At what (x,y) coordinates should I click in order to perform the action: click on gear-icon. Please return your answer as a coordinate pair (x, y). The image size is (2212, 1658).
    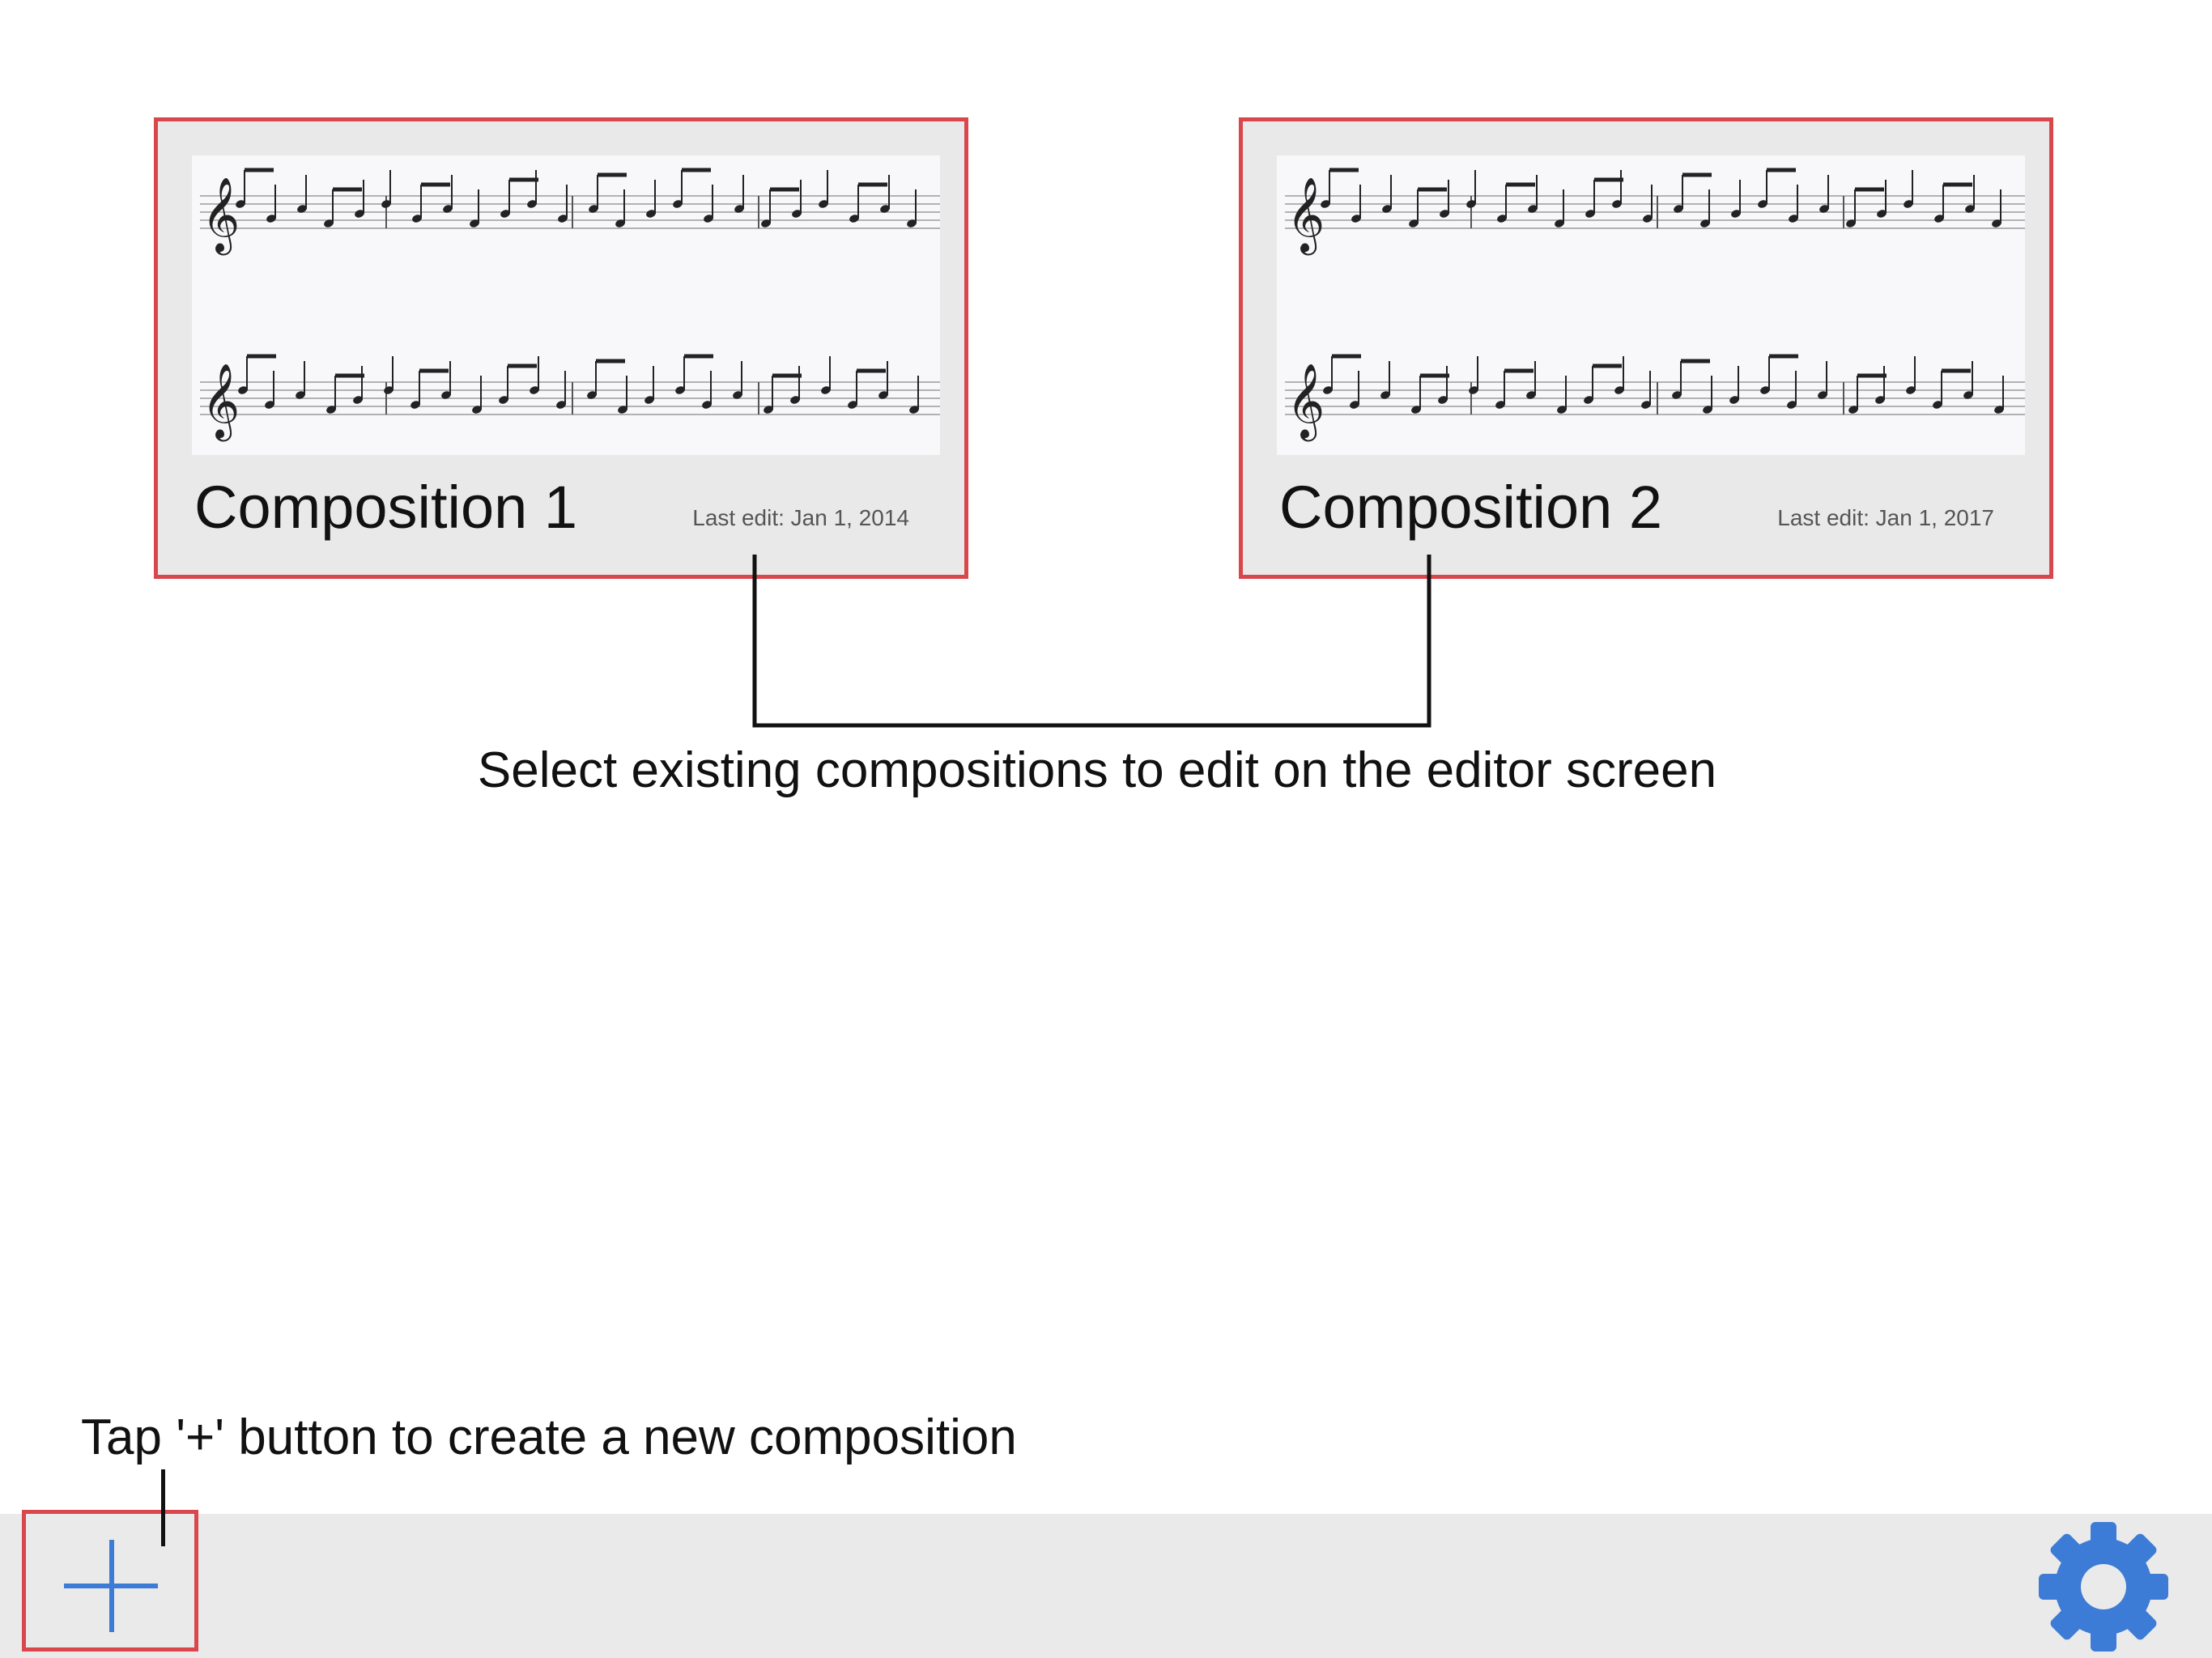
    Looking at the image, I should click on (2103, 1587).